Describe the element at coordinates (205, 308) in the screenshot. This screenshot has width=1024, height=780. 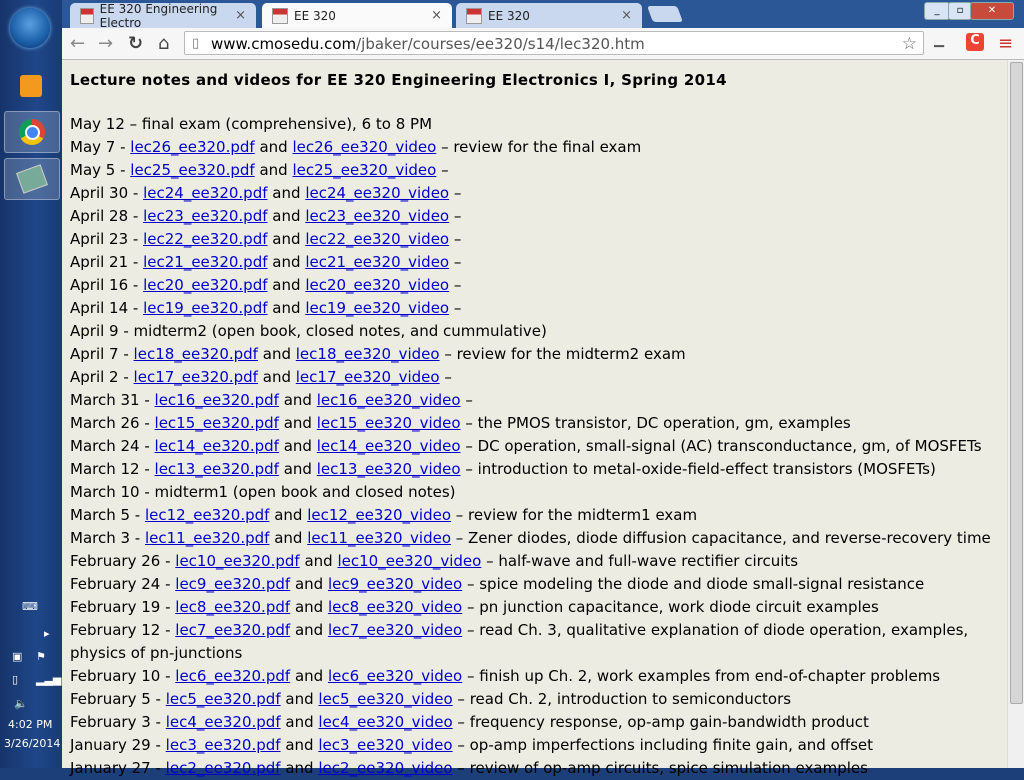
I see `pdf-link: lec19_ee320.pdf` at that location.